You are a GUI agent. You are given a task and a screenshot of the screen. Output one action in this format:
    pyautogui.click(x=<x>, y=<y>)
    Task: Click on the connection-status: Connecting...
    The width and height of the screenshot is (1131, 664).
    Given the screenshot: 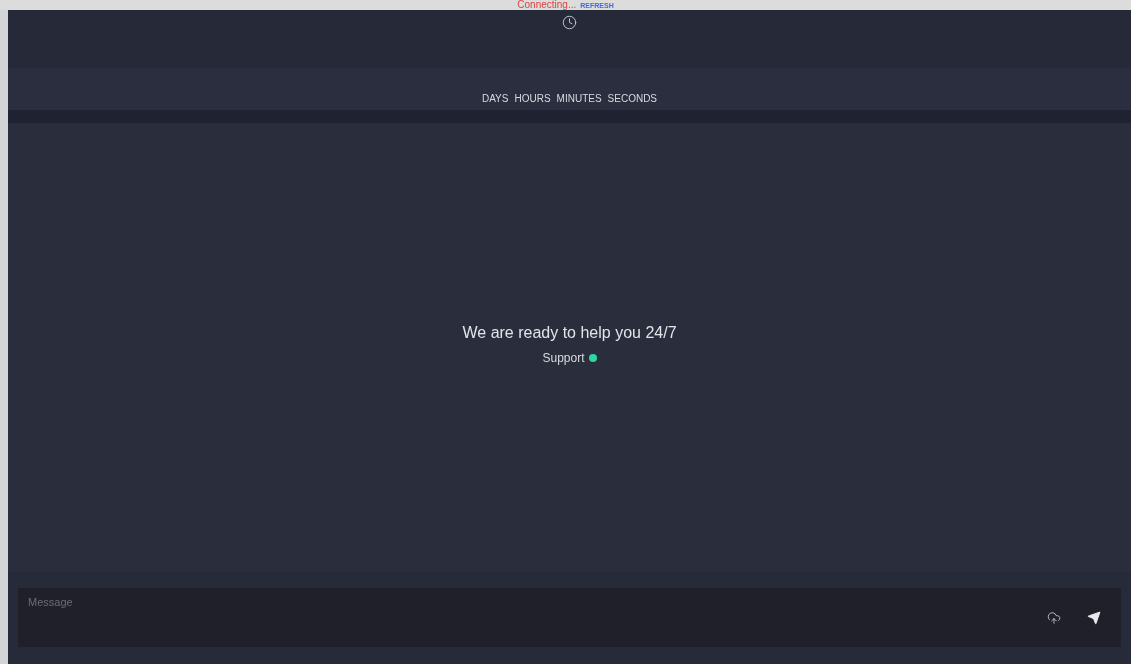 What is the action you would take?
    pyautogui.click(x=547, y=5)
    